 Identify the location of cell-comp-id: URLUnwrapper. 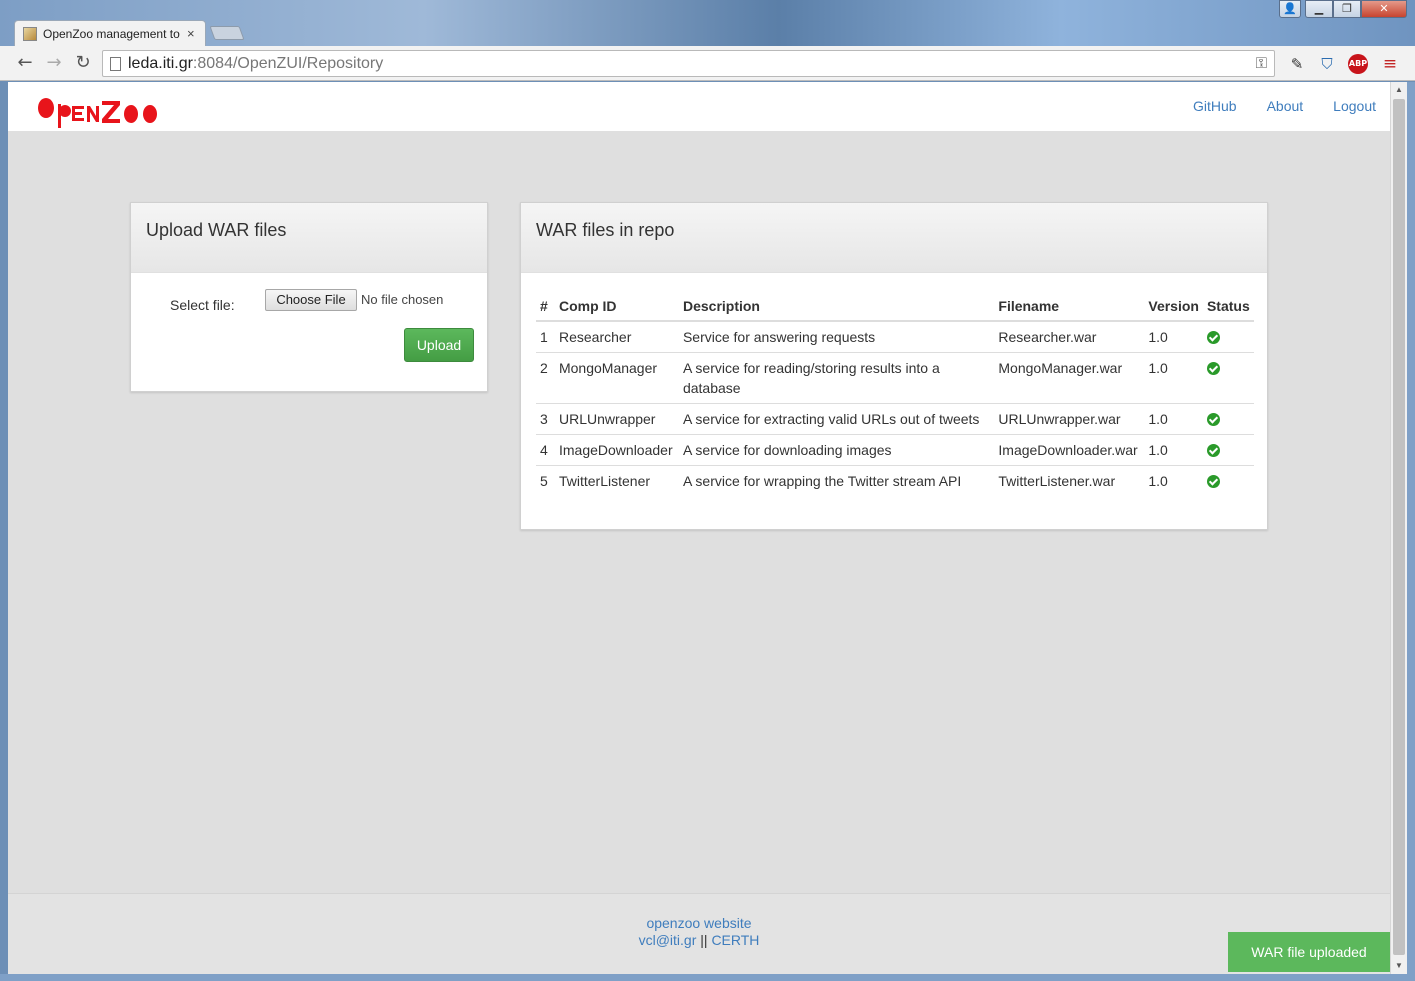
(616, 419).